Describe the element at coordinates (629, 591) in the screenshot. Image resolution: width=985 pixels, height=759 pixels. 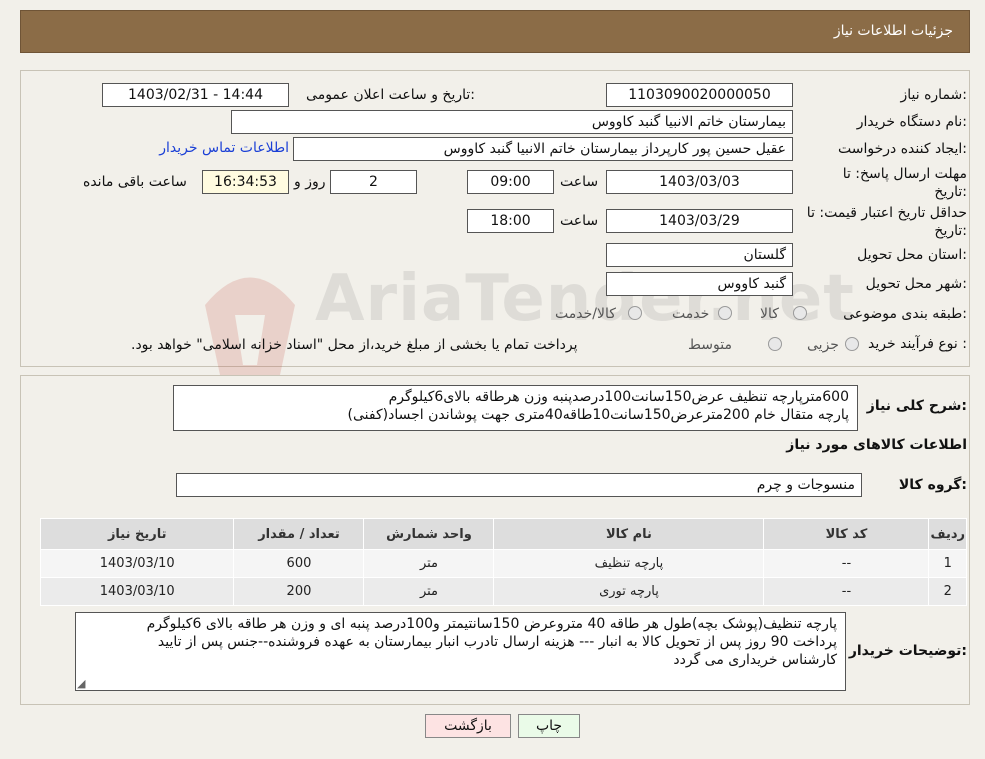
I see `cell-item-name: پارچه توری` at that location.